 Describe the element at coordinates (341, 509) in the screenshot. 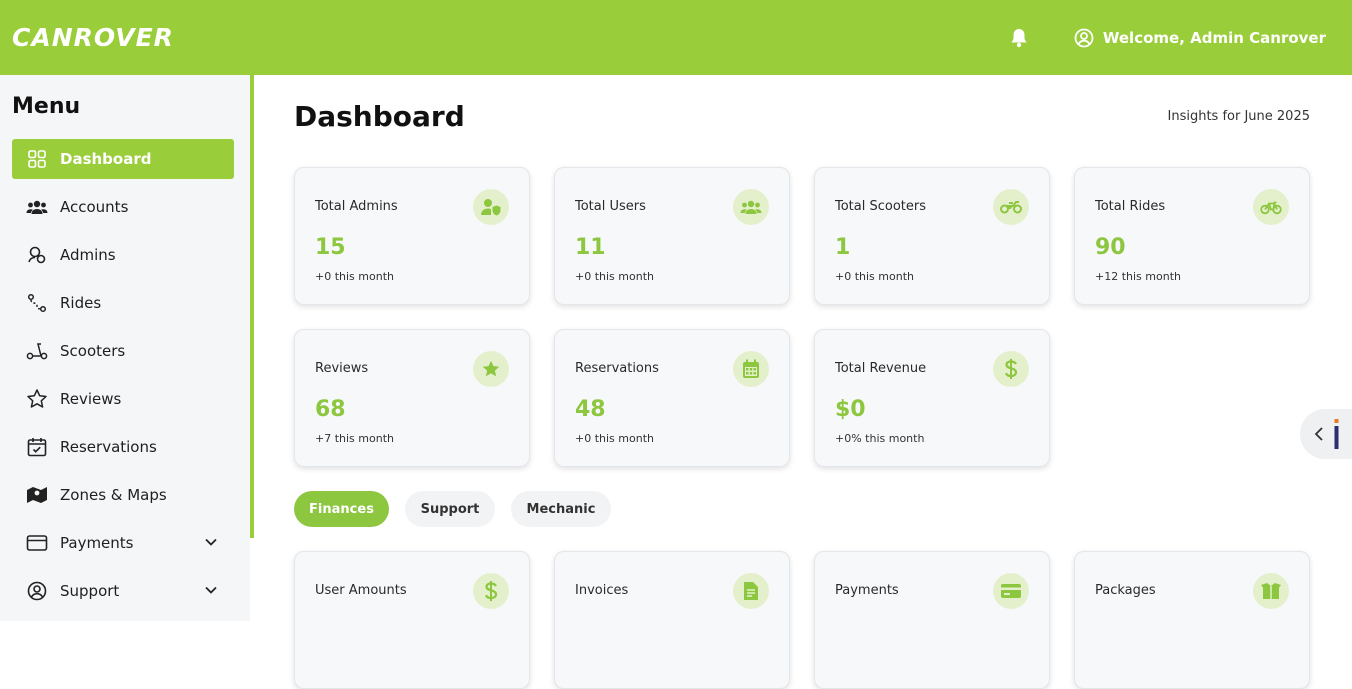

I see `tab-finances: Finances` at that location.